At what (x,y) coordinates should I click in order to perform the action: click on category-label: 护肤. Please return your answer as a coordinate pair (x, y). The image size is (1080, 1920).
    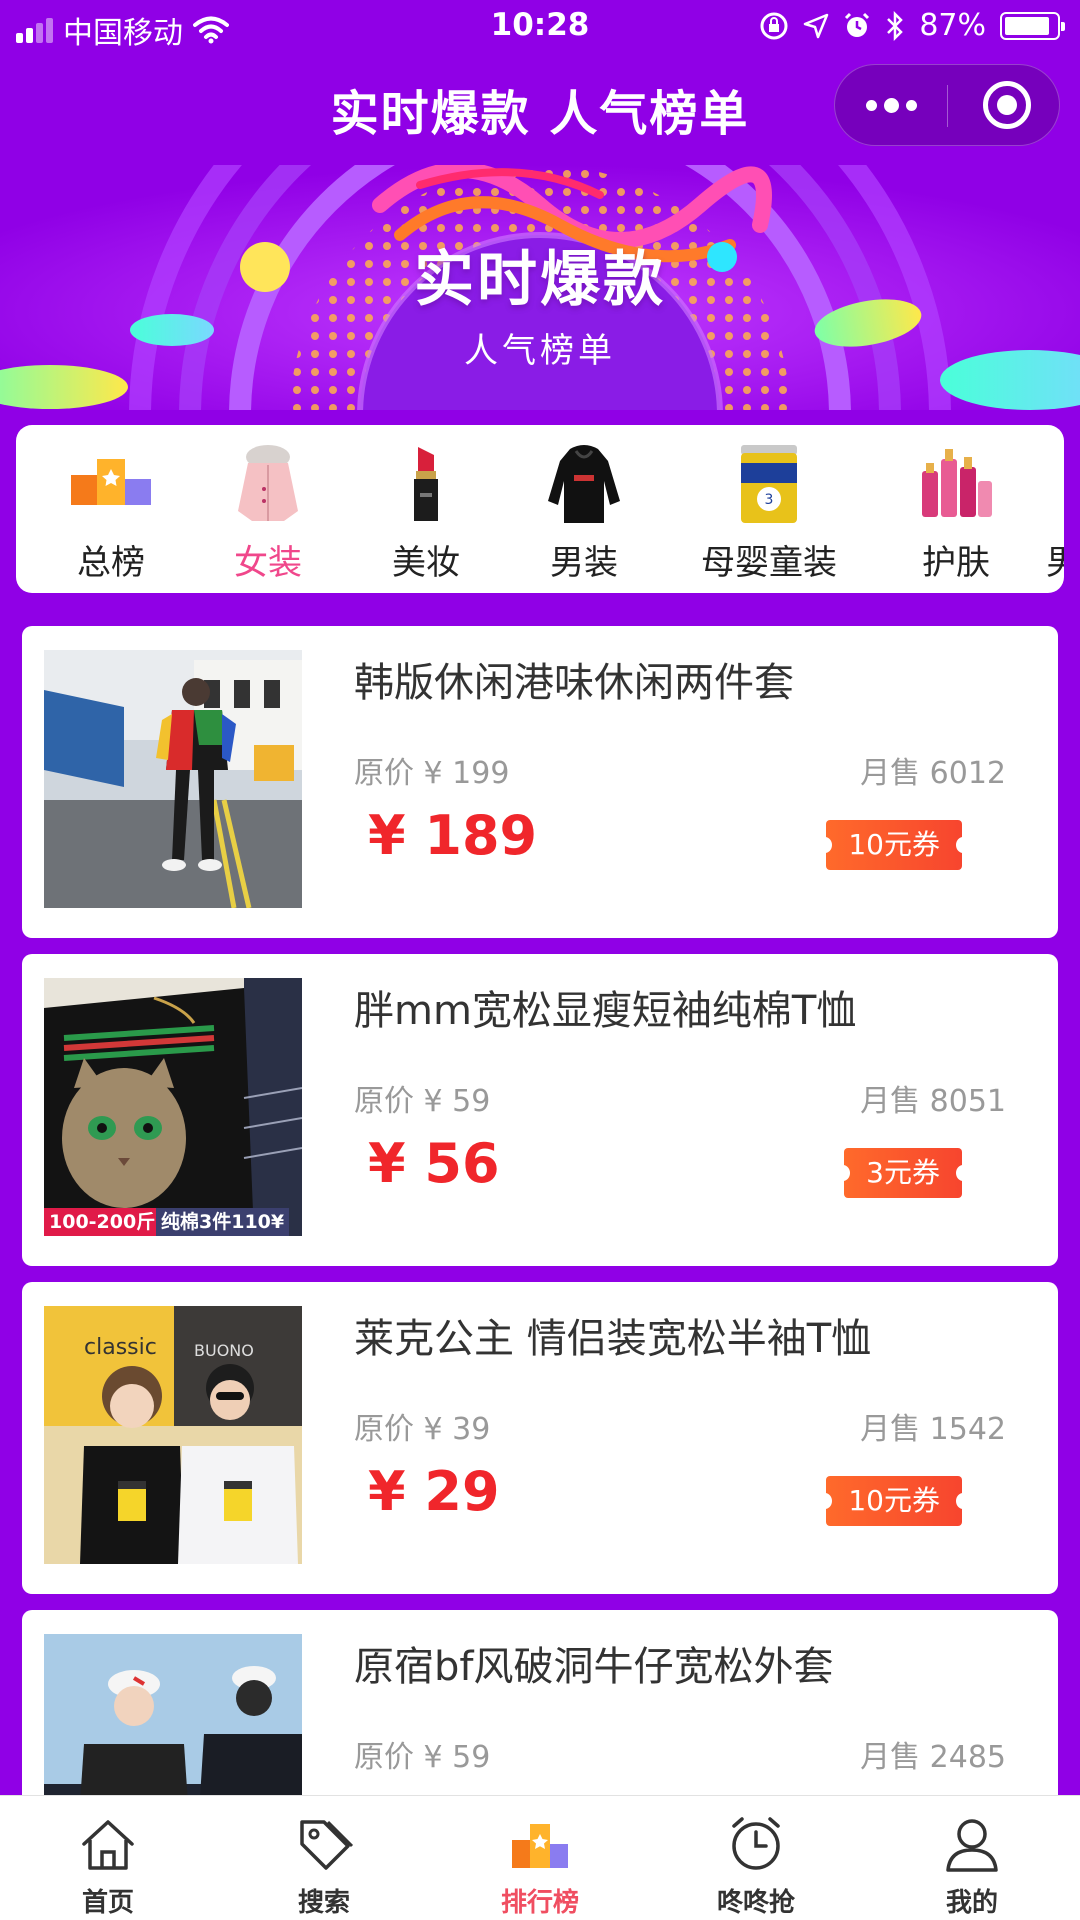
    Looking at the image, I should click on (956, 563).